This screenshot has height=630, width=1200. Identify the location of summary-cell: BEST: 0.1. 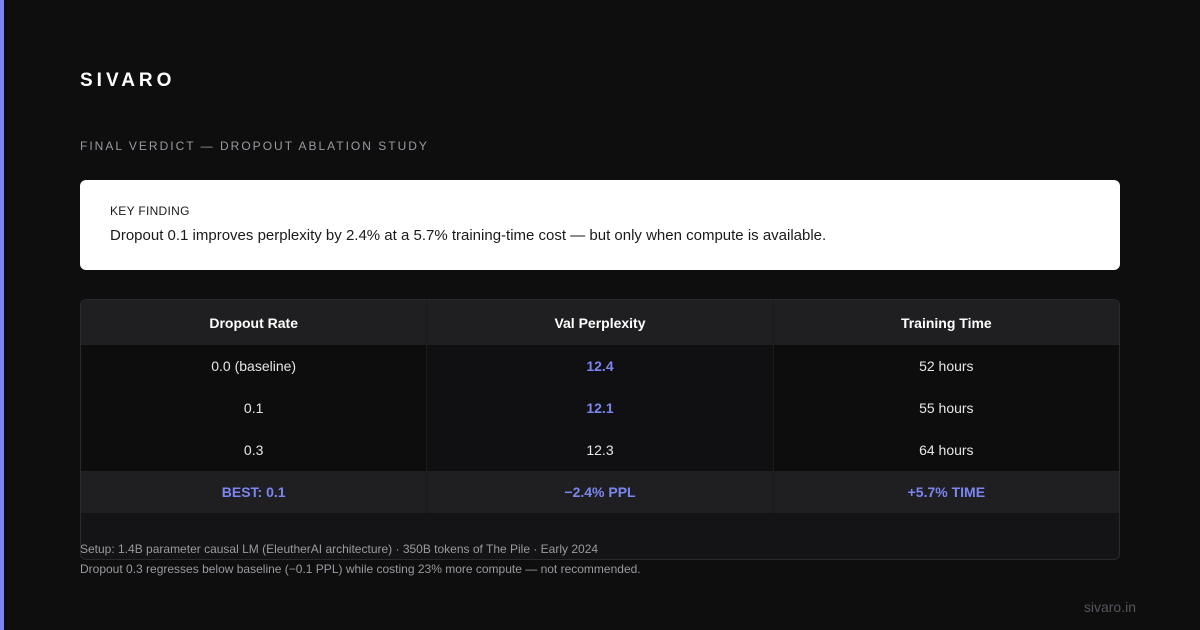
(253, 492).